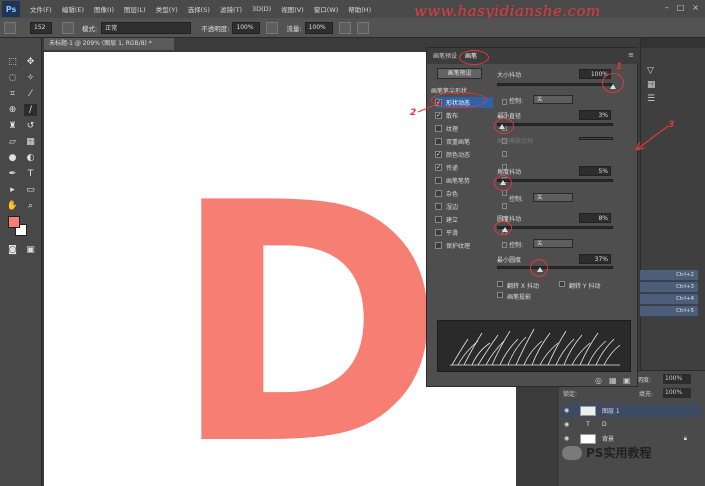 This screenshot has width=705, height=486. What do you see at coordinates (695, 7) in the screenshot?
I see `close-icon: ×` at bounding box center [695, 7].